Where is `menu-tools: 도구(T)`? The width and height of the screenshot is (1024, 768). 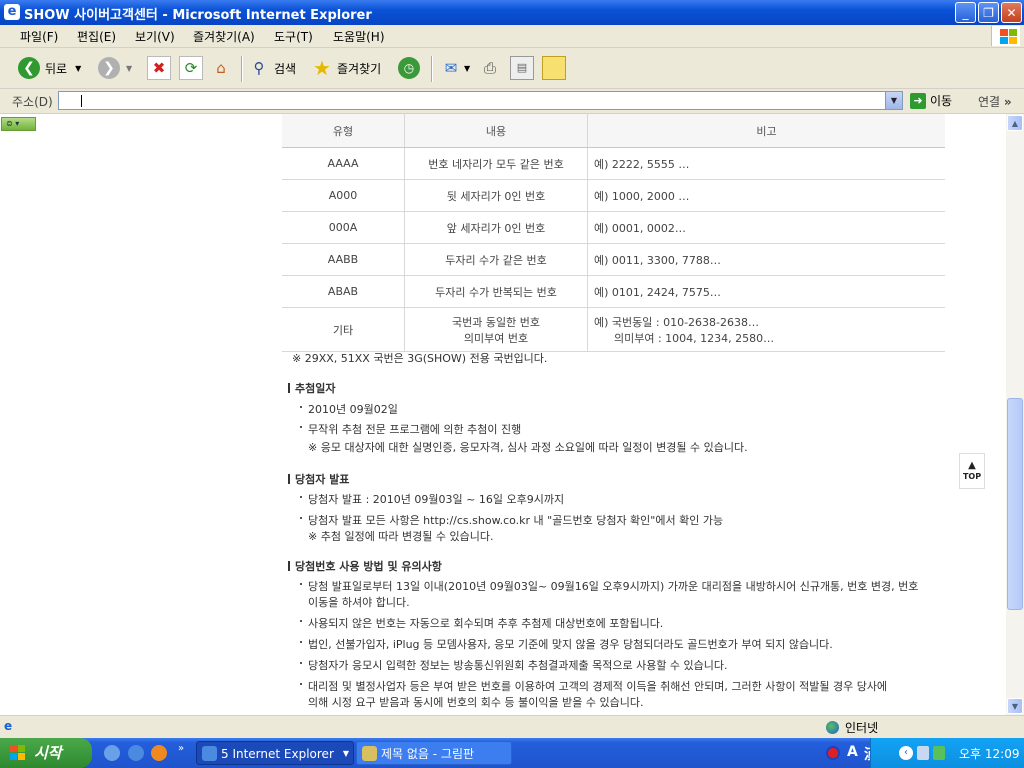 menu-tools: 도구(T) is located at coordinates (293, 36).